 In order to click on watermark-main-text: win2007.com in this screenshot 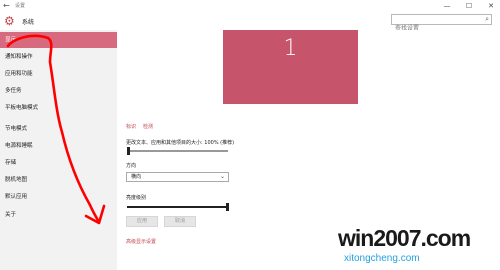, I will do `click(404, 238)`.